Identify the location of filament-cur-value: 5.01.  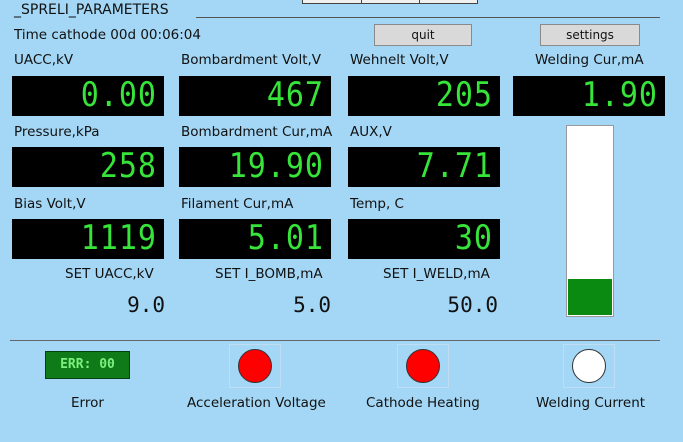
(285, 238).